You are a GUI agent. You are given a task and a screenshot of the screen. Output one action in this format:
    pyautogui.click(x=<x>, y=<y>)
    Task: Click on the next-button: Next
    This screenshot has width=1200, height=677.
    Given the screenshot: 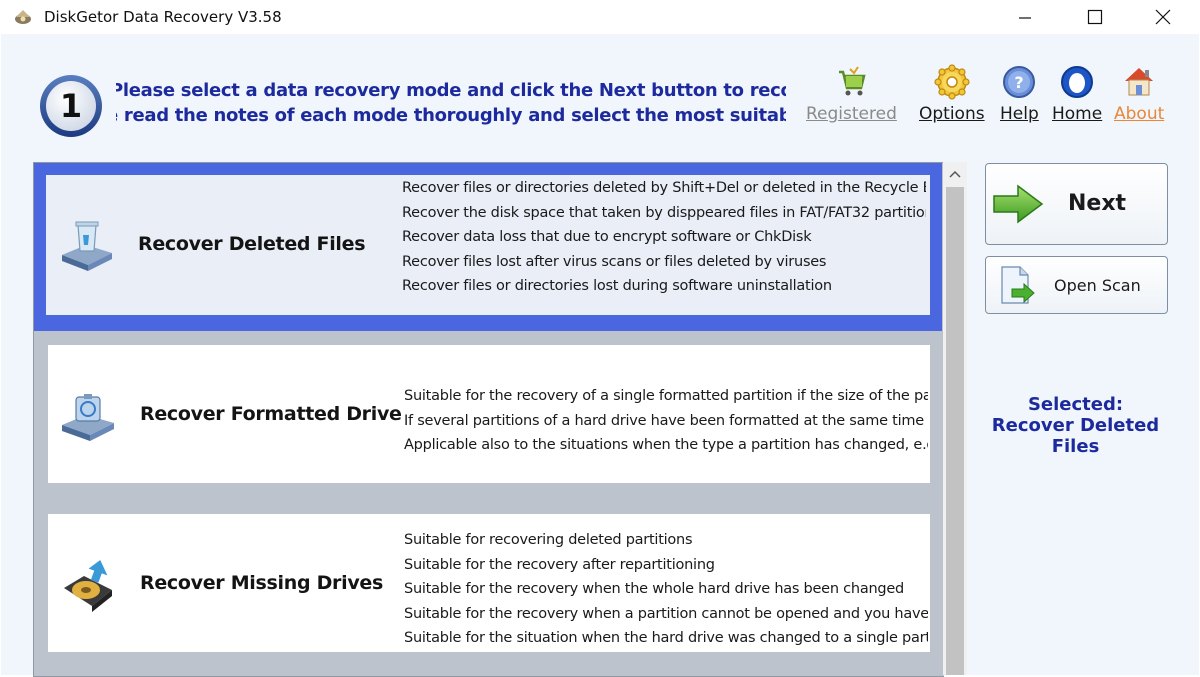 What is the action you would take?
    pyautogui.click(x=1076, y=204)
    